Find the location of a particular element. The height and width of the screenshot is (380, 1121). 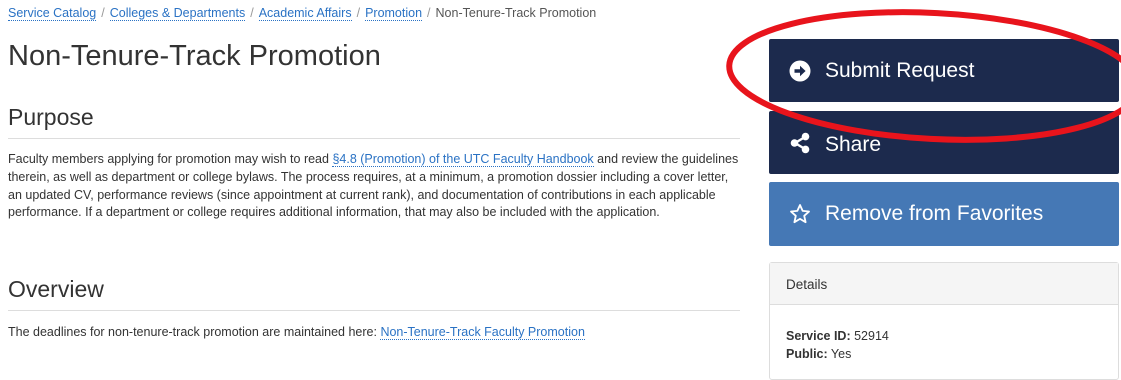

star-outline-icon is located at coordinates (800, 214).